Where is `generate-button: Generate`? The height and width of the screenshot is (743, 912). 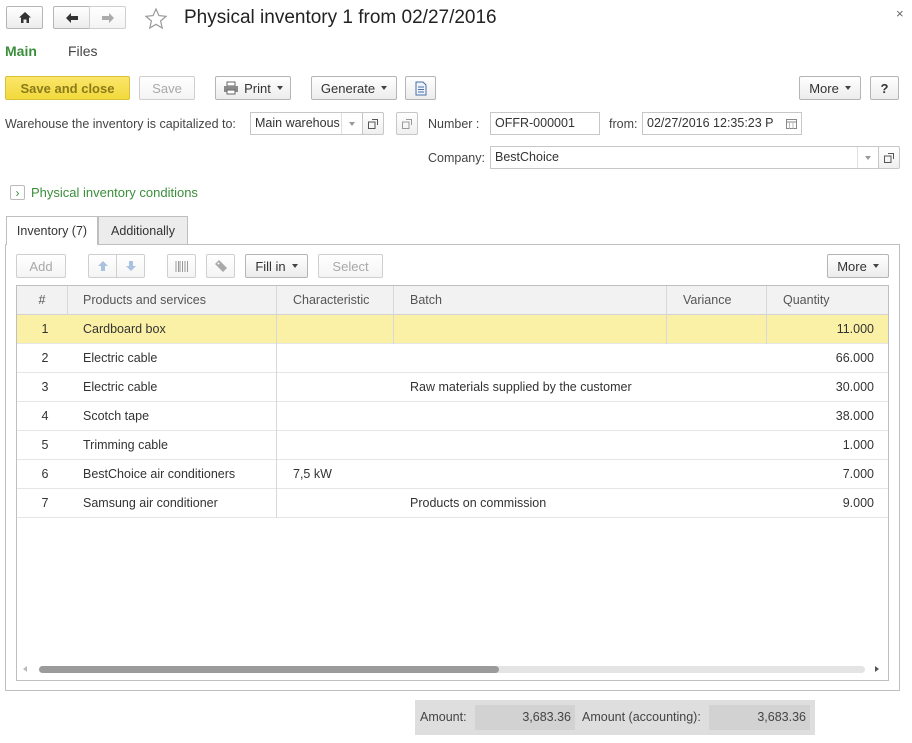
generate-button: Generate is located at coordinates (354, 88).